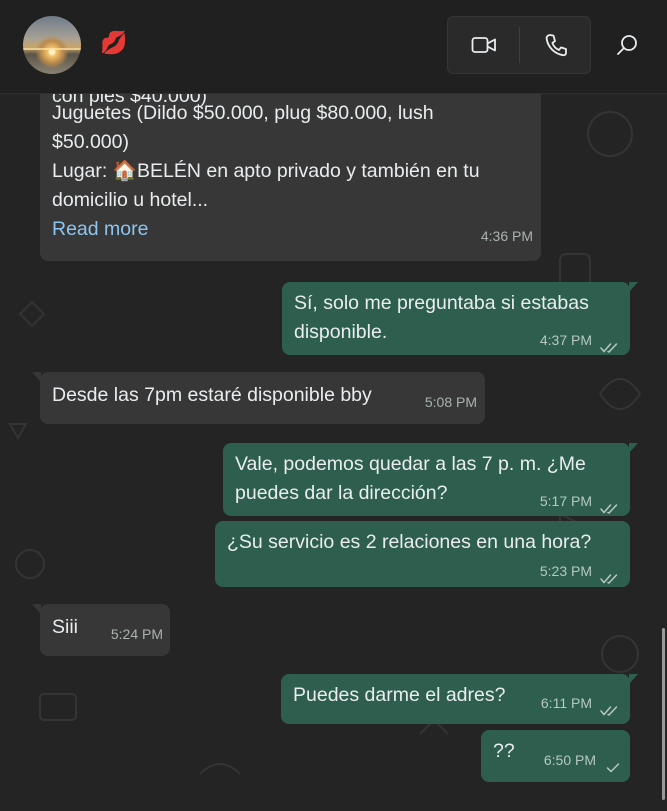 Image resolution: width=667 pixels, height=811 pixels. I want to click on search-button, so click(627, 45).